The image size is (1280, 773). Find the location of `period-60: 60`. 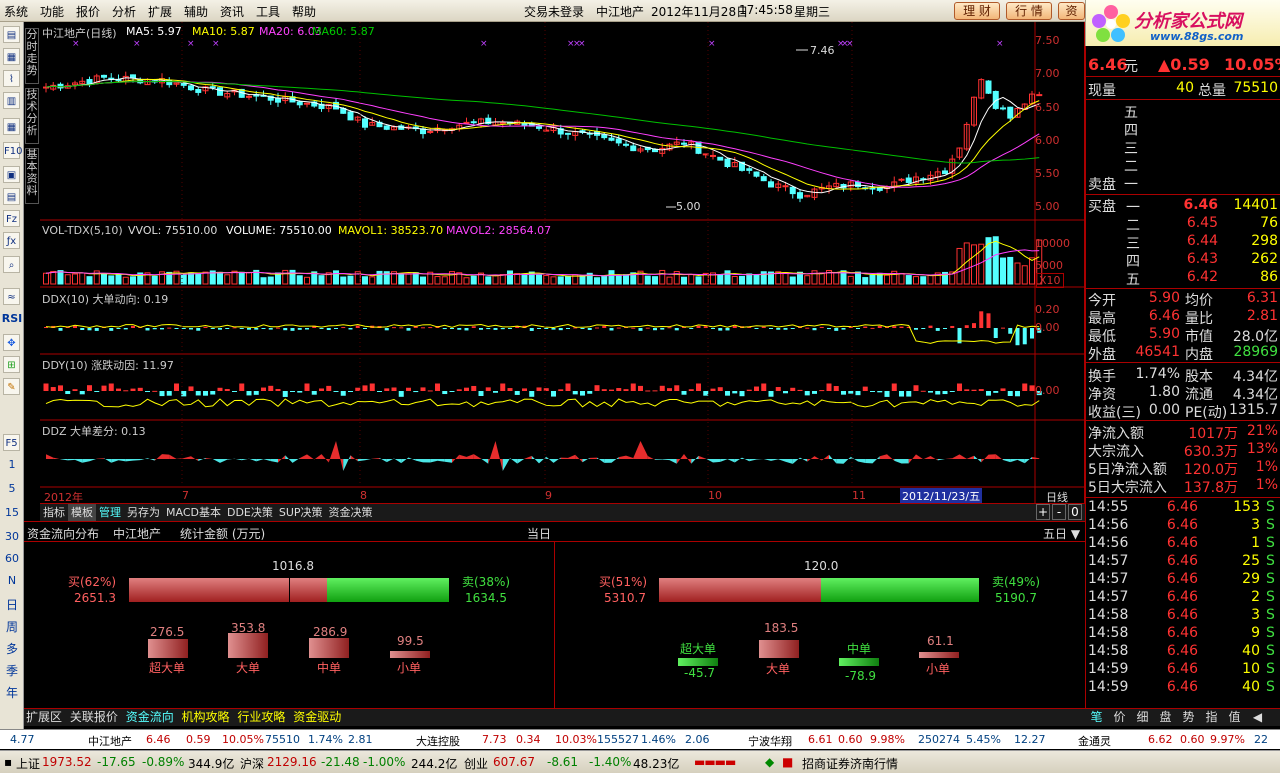

period-60: 60 is located at coordinates (12, 558).